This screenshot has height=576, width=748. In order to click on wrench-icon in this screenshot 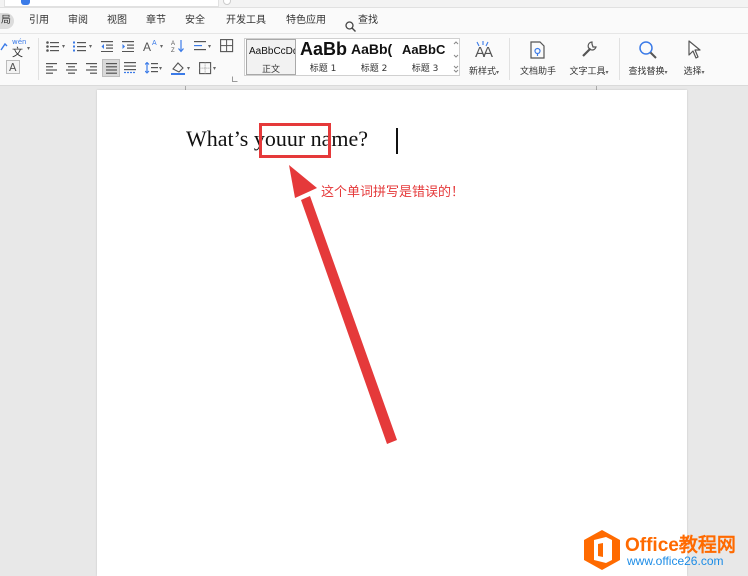, I will do `click(589, 49)`.